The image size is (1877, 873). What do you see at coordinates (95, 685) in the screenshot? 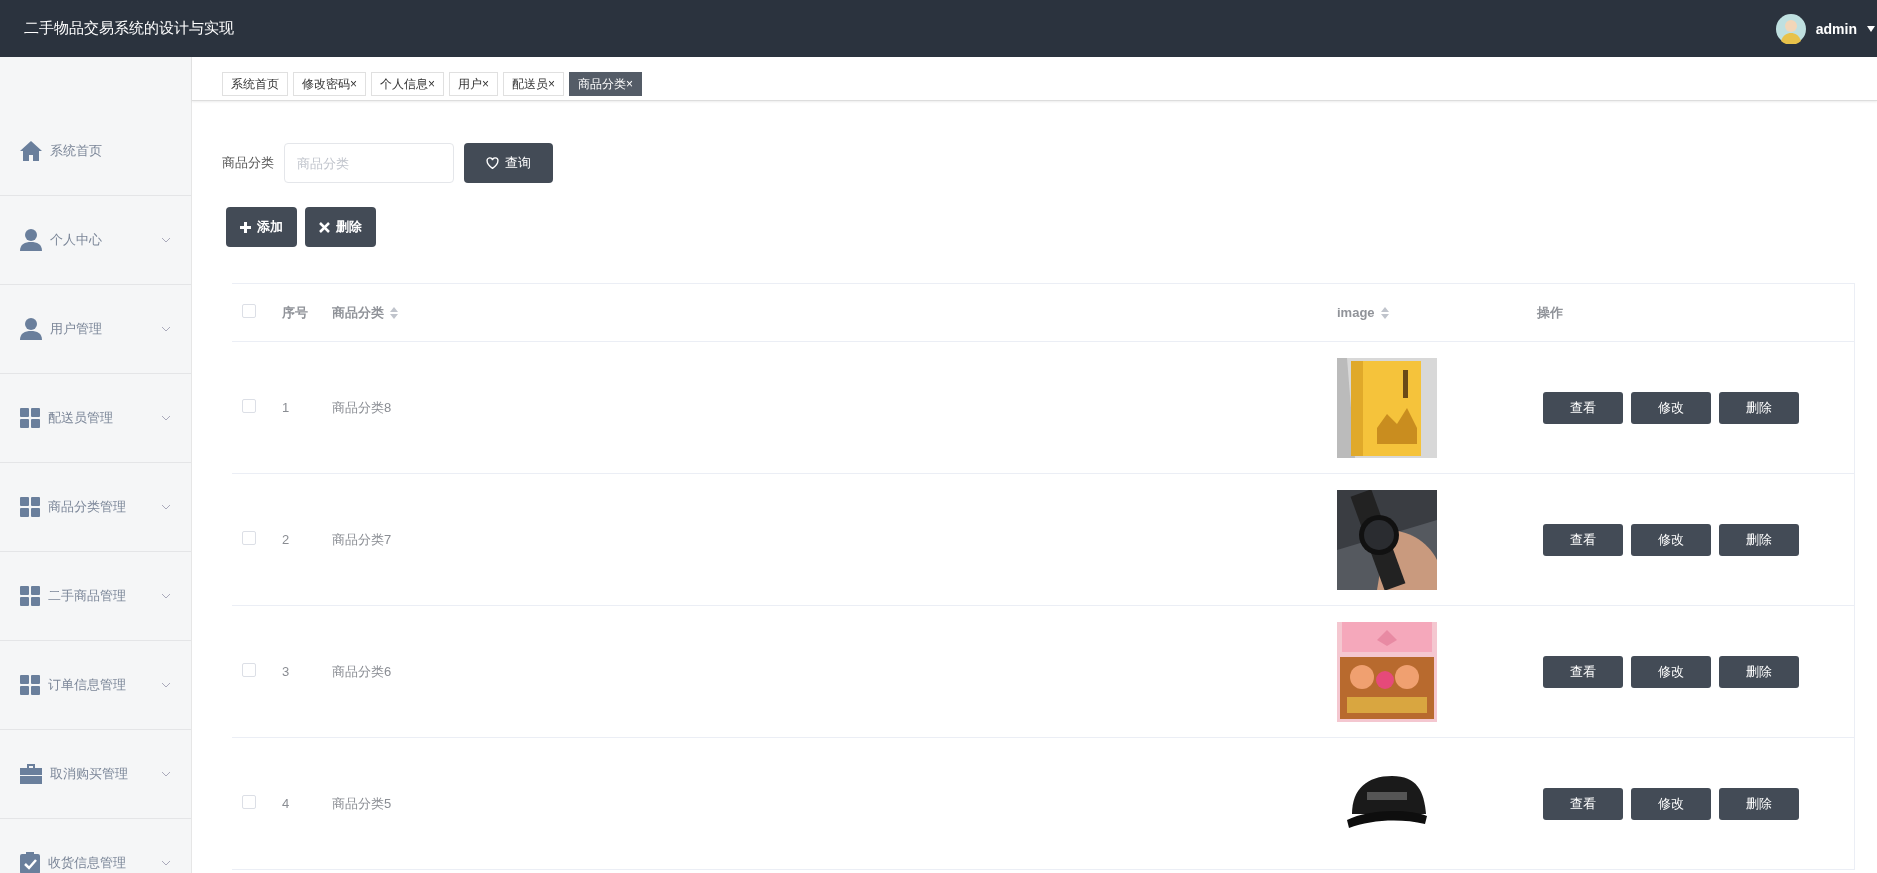
I see `sidebar-item: 订单信息管理` at bounding box center [95, 685].